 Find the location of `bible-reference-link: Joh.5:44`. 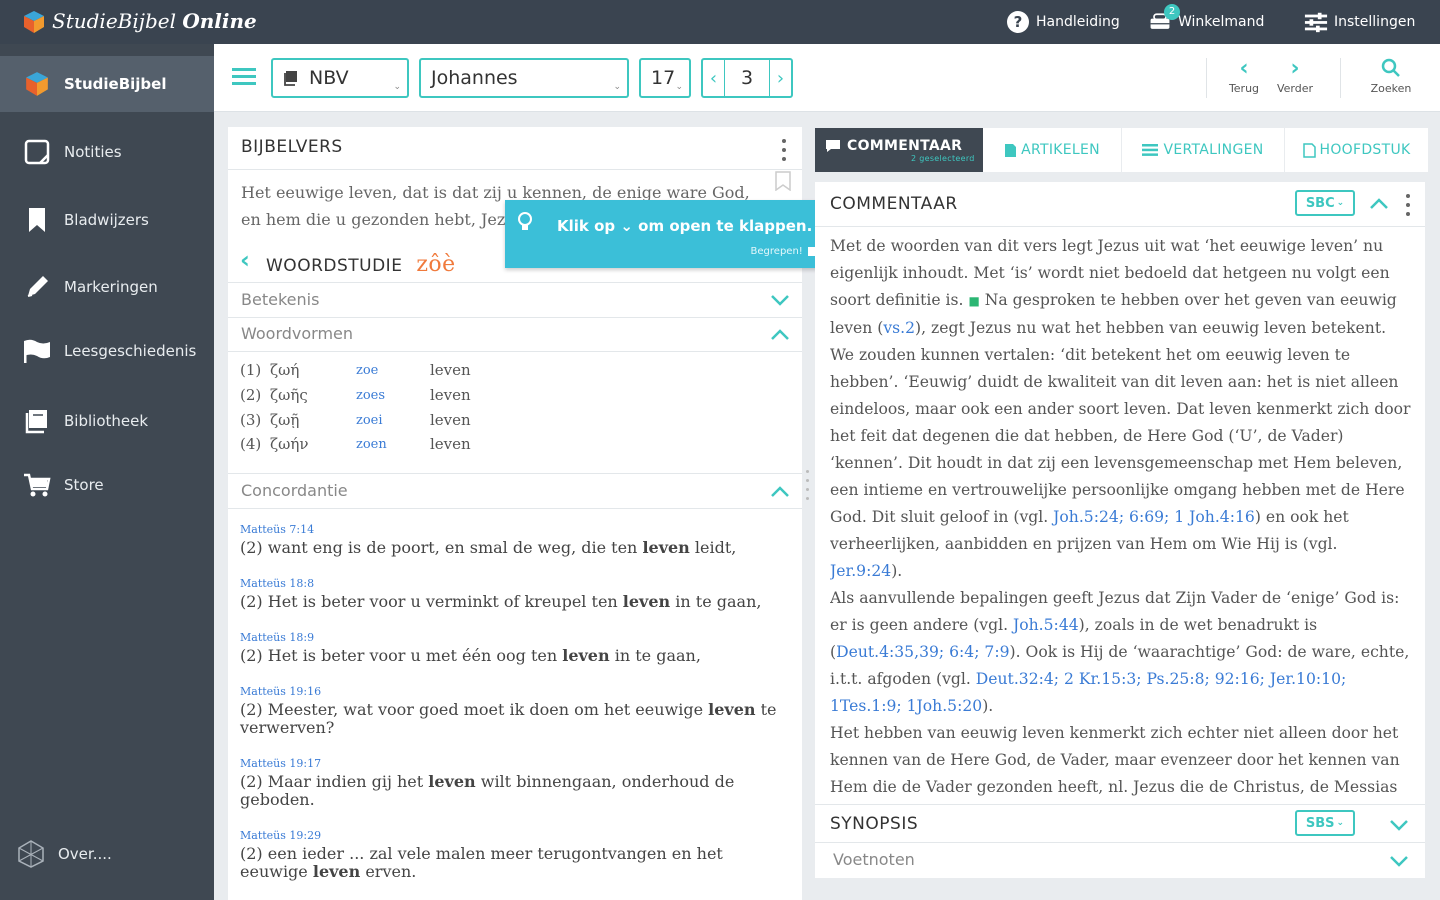

bible-reference-link: Joh.5:44 is located at coordinates (1046, 625).